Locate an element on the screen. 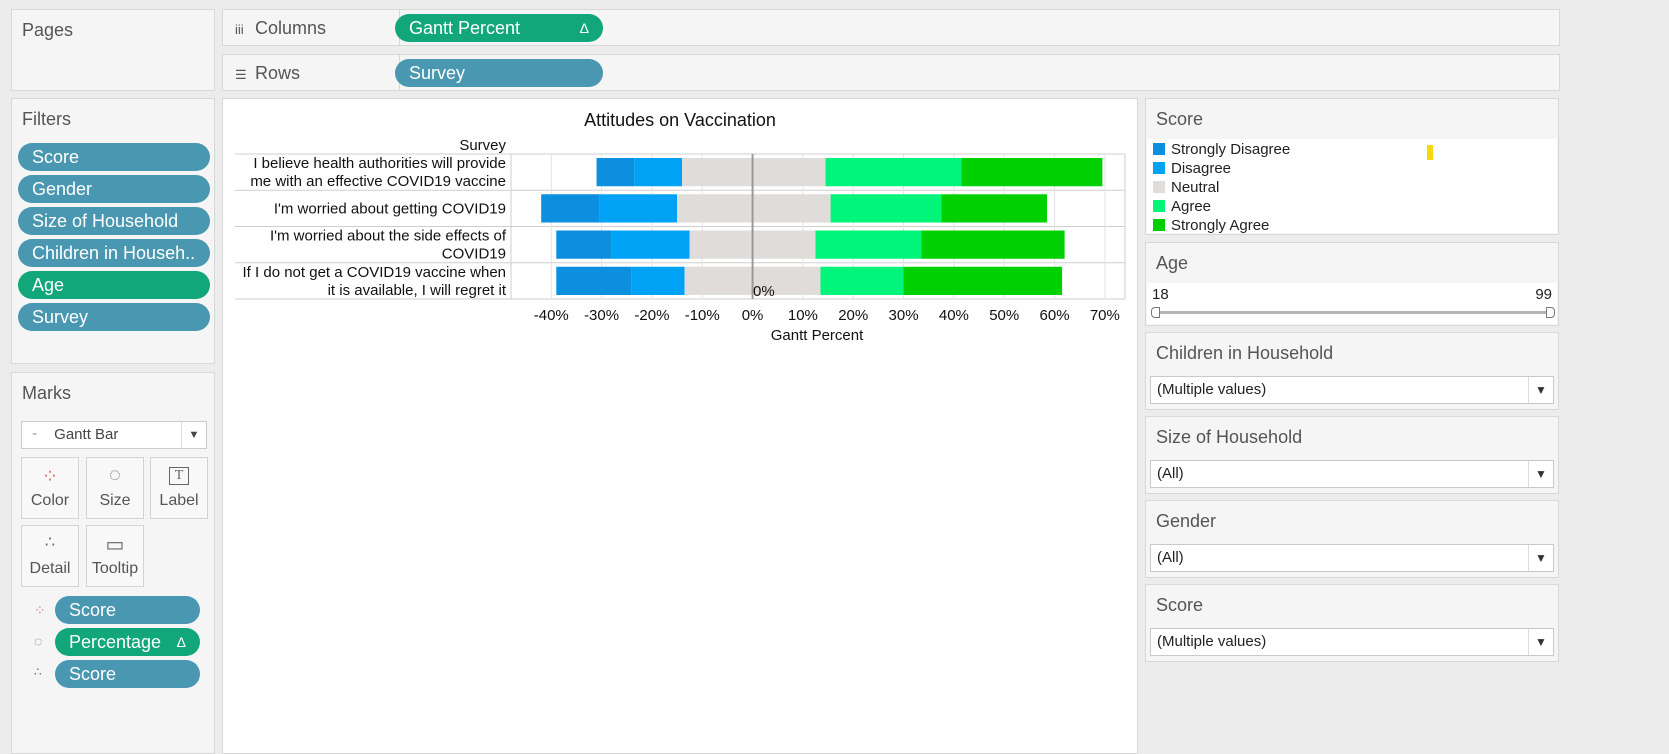 The height and width of the screenshot is (754, 1669). x-tick-label: 20% is located at coordinates (853, 315).